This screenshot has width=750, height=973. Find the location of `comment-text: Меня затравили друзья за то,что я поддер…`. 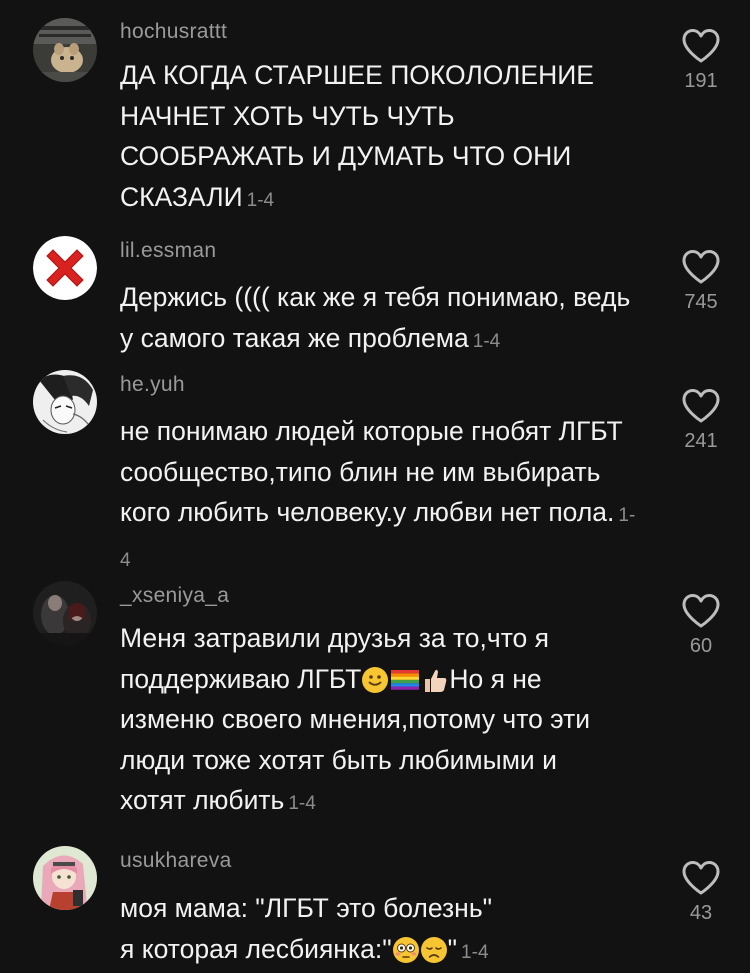

comment-text: Меня затравили друзья за то,что я поддер… is located at coordinates (372, 721).